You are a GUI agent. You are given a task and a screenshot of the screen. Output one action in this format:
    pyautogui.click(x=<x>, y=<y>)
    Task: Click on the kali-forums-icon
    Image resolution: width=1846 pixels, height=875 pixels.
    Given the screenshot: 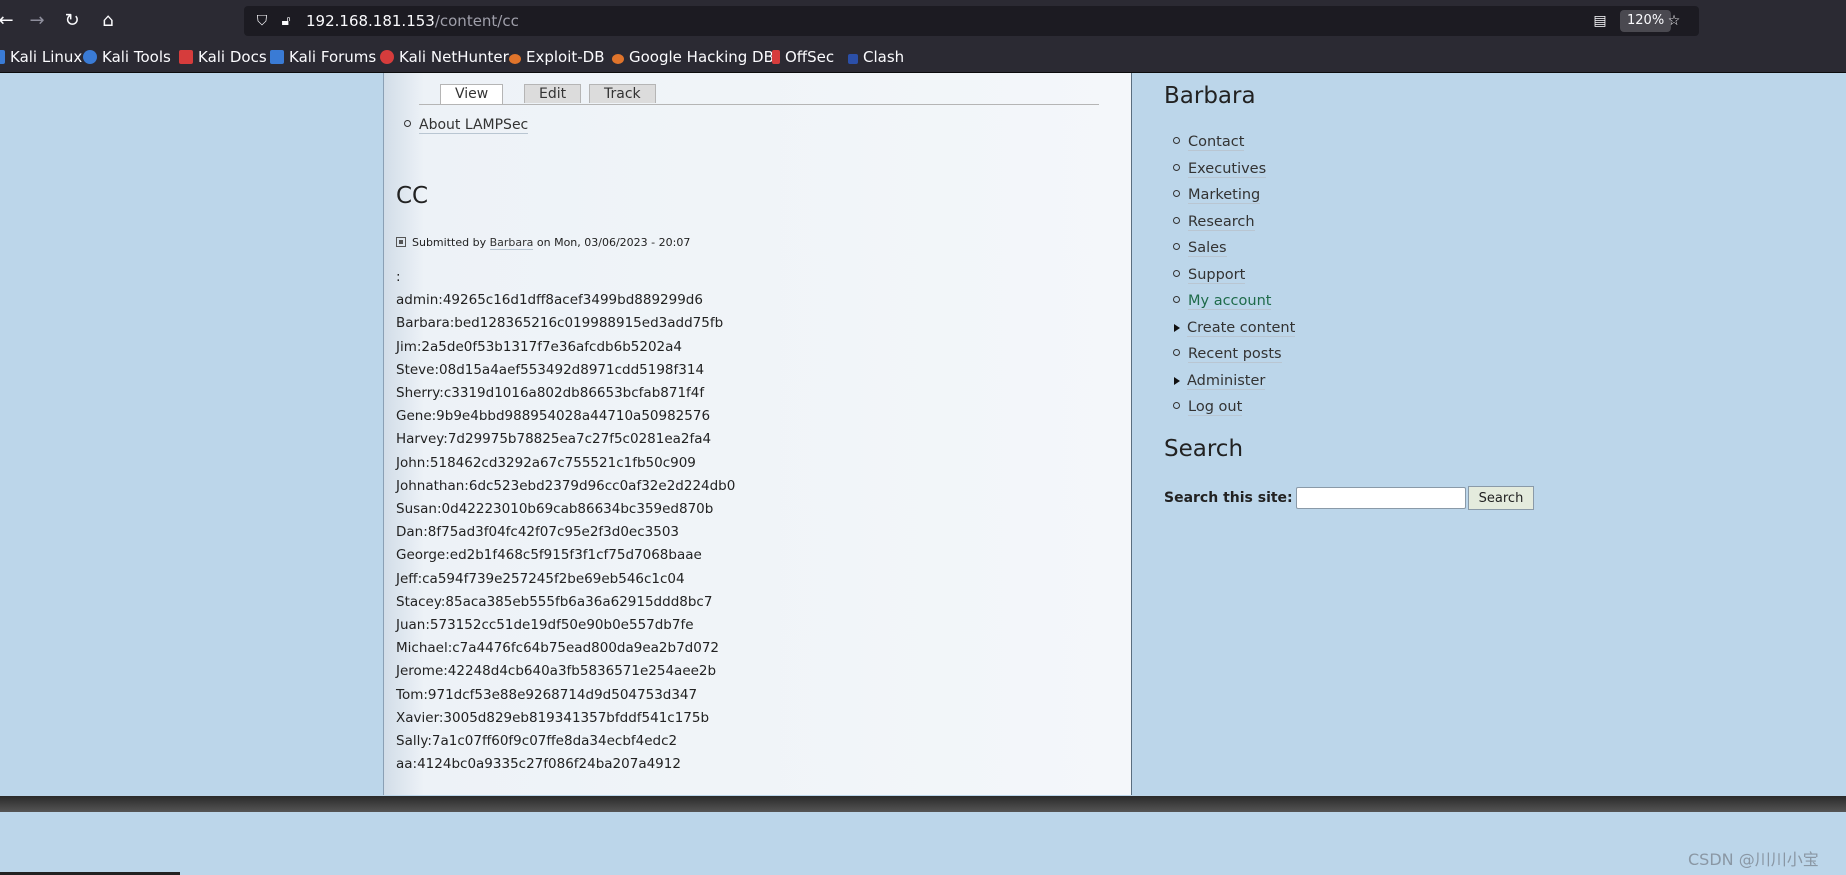 What is the action you would take?
    pyautogui.click(x=277, y=57)
    